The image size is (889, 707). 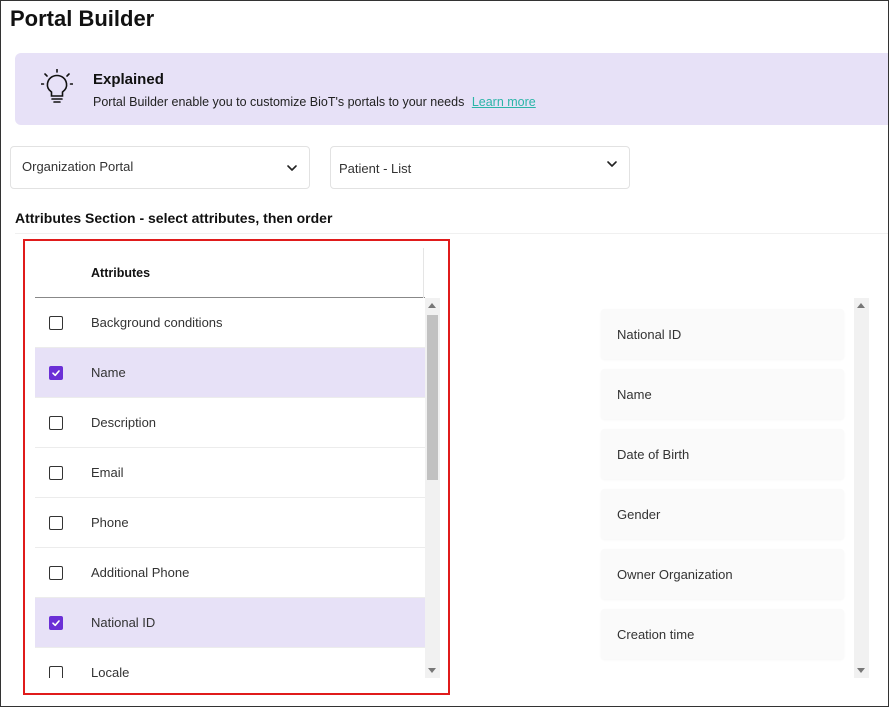 I want to click on ordered-attribute-card: Date of Birth, so click(x=722, y=454).